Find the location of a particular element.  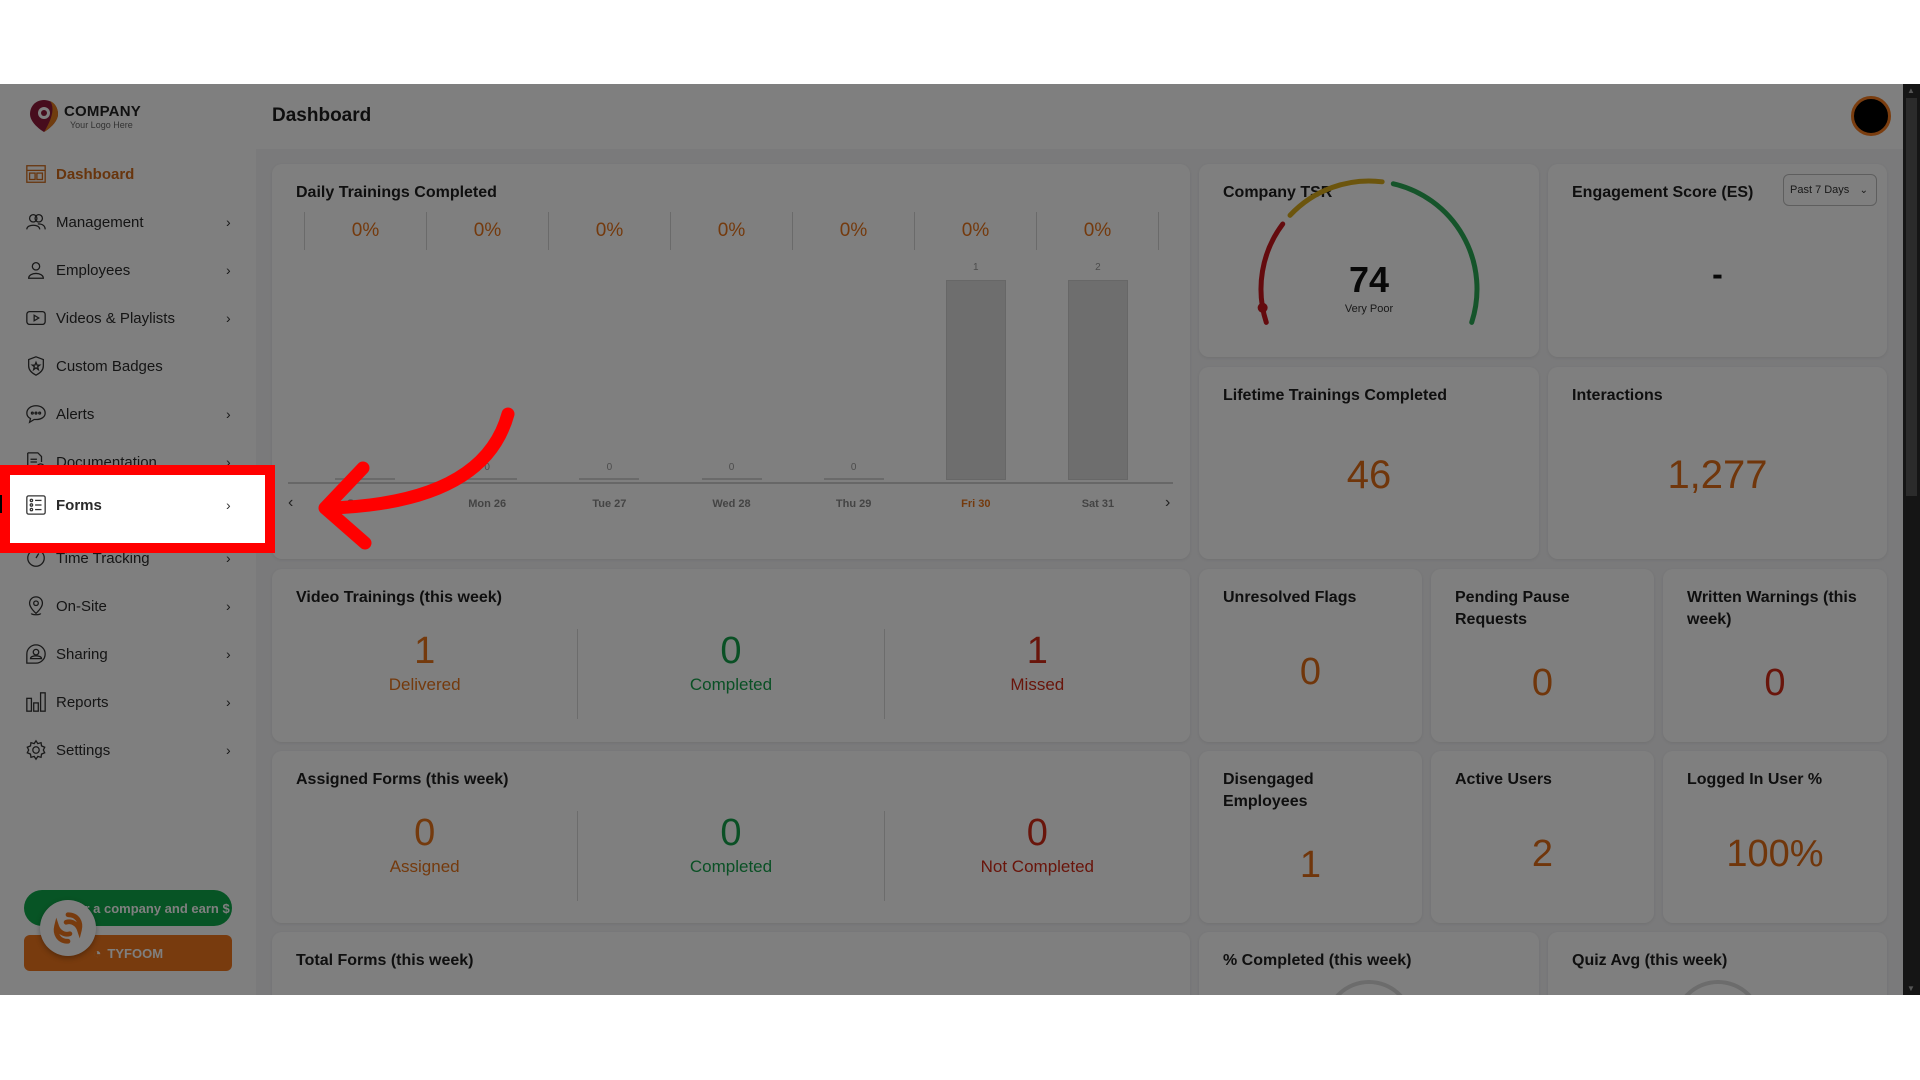

company-logo: COMPANY Your Logo Here is located at coordinates (84, 116).